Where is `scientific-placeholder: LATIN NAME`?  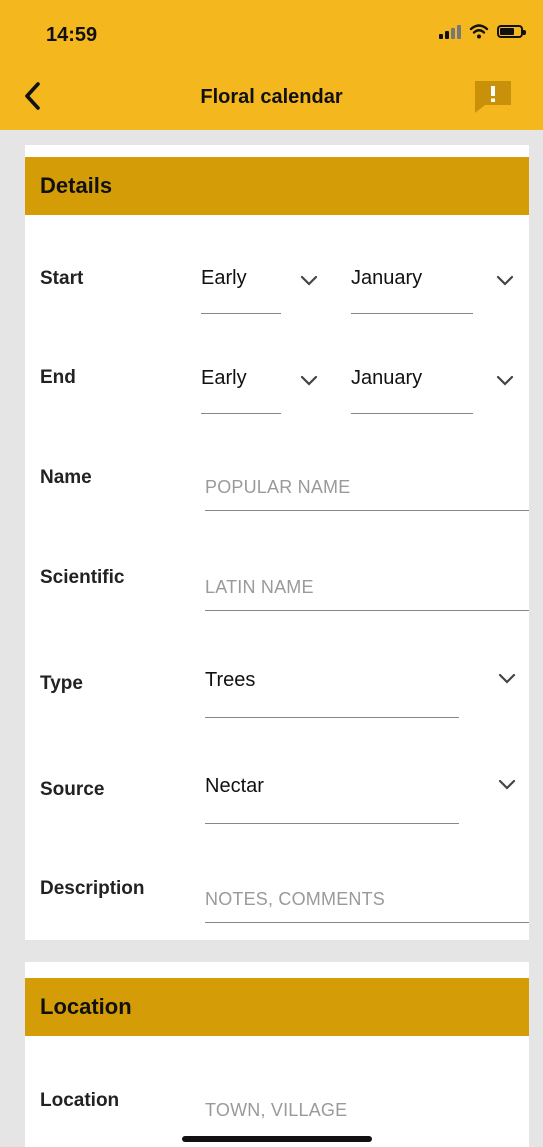
scientific-placeholder: LATIN NAME is located at coordinates (259, 587).